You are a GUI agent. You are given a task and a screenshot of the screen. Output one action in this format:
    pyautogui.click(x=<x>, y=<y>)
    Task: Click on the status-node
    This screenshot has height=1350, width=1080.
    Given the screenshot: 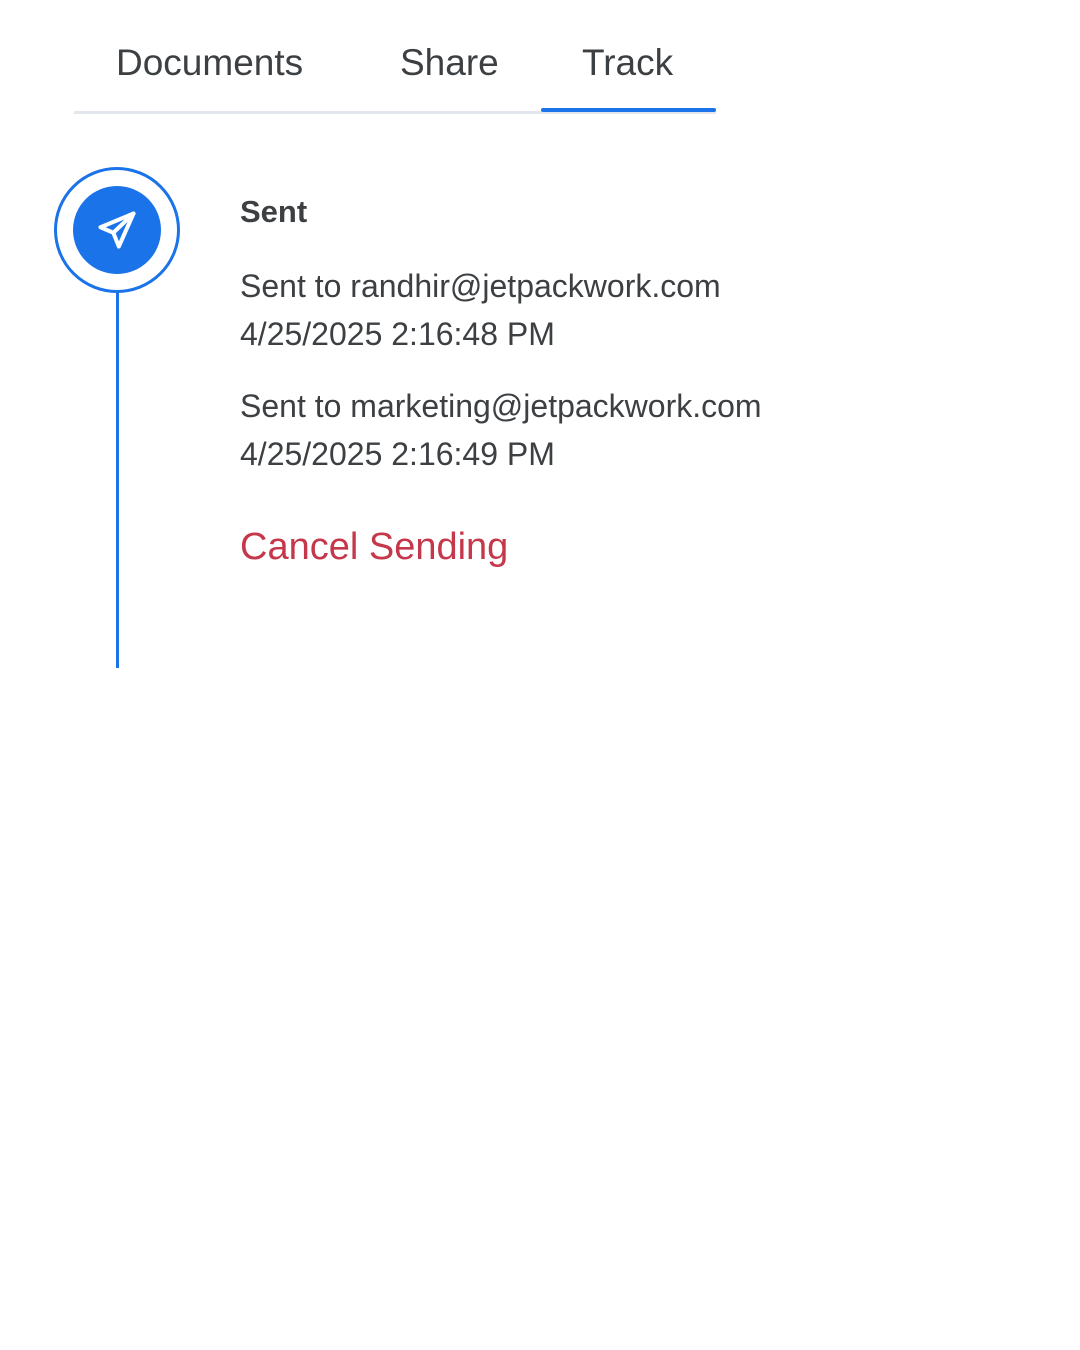 What is the action you would take?
    pyautogui.click(x=117, y=230)
    